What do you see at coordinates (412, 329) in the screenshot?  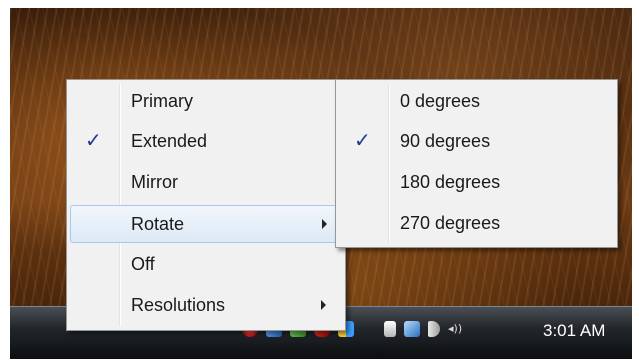 I see `network-icon` at bounding box center [412, 329].